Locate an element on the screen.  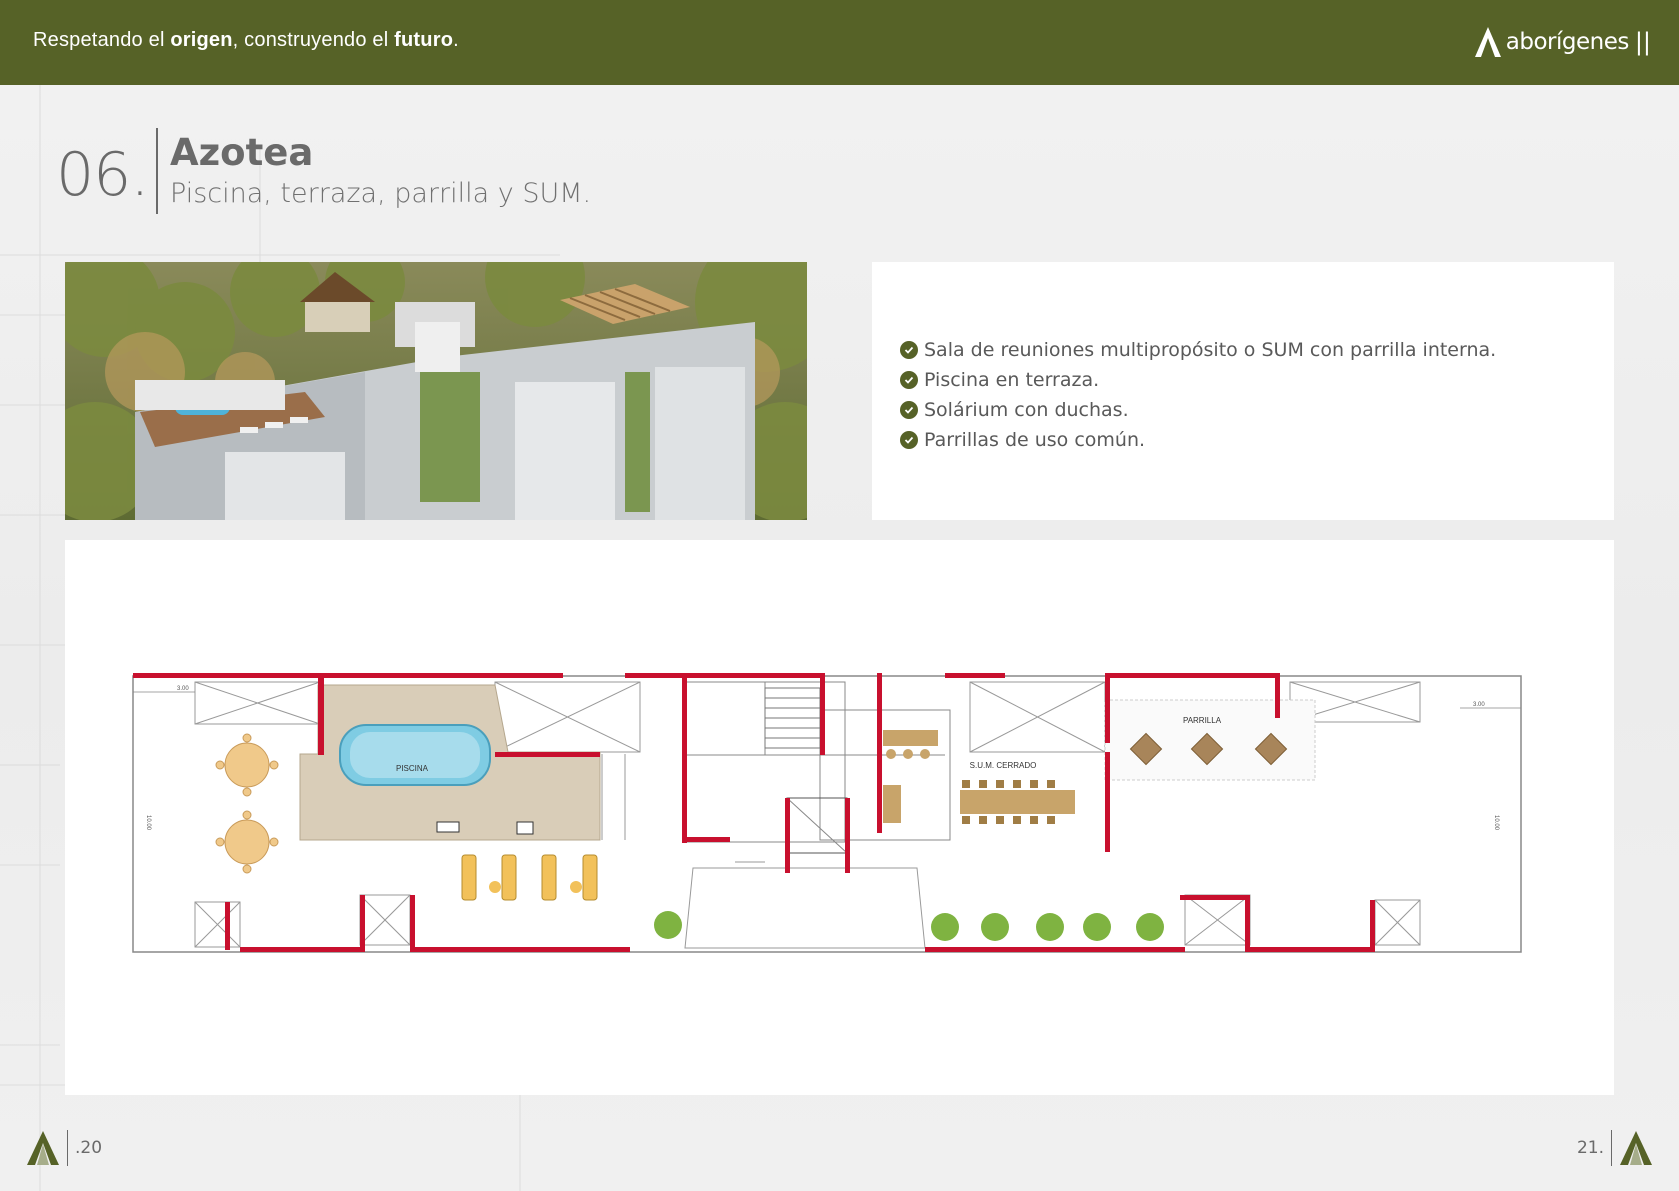
brand-logo: aborígenes || is located at coordinates (1562, 42).